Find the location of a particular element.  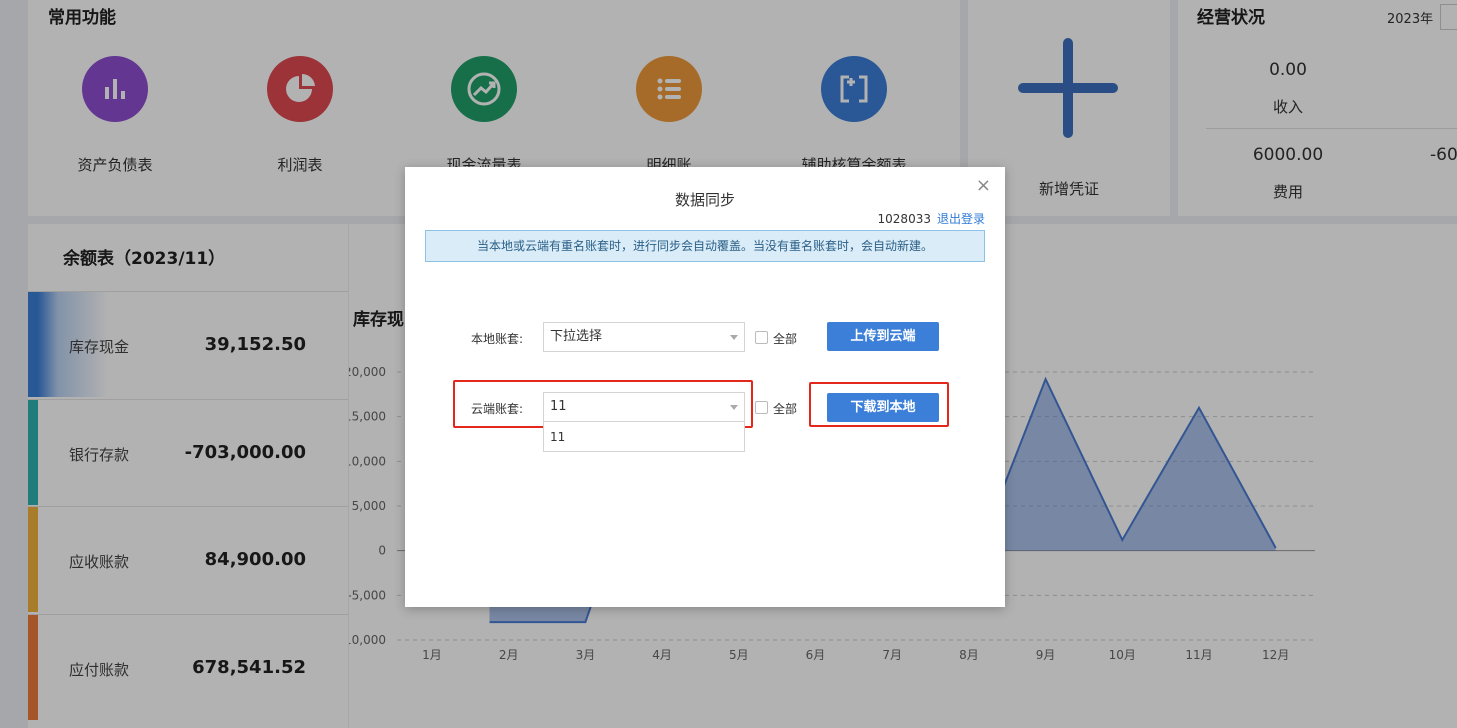

account-info: 1028033 退出登录 is located at coordinates (931, 218).